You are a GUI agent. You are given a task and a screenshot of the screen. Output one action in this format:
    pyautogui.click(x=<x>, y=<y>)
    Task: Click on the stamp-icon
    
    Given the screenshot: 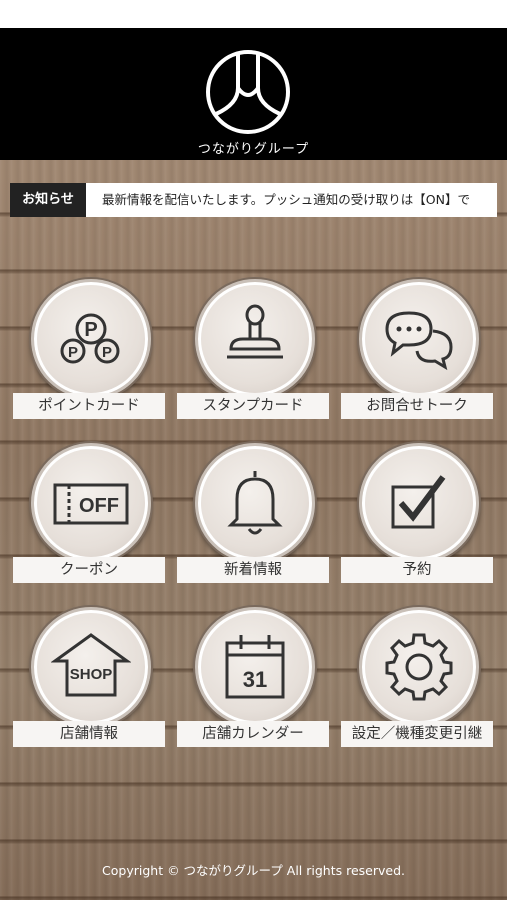 What is the action you would take?
    pyautogui.click(x=255, y=339)
    